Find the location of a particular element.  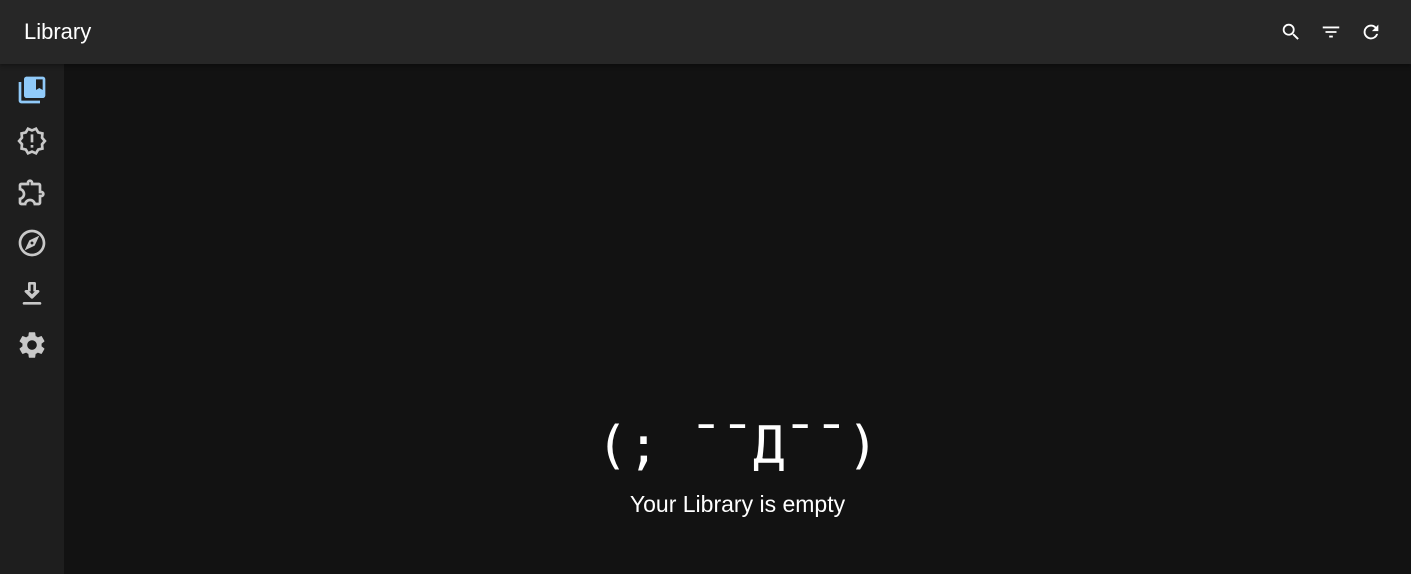

search-button is located at coordinates (1291, 32).